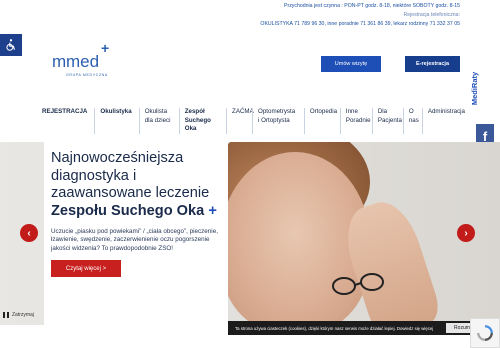  I want to click on logo: m med + GRUPA MEDYCZNA, so click(87, 60).